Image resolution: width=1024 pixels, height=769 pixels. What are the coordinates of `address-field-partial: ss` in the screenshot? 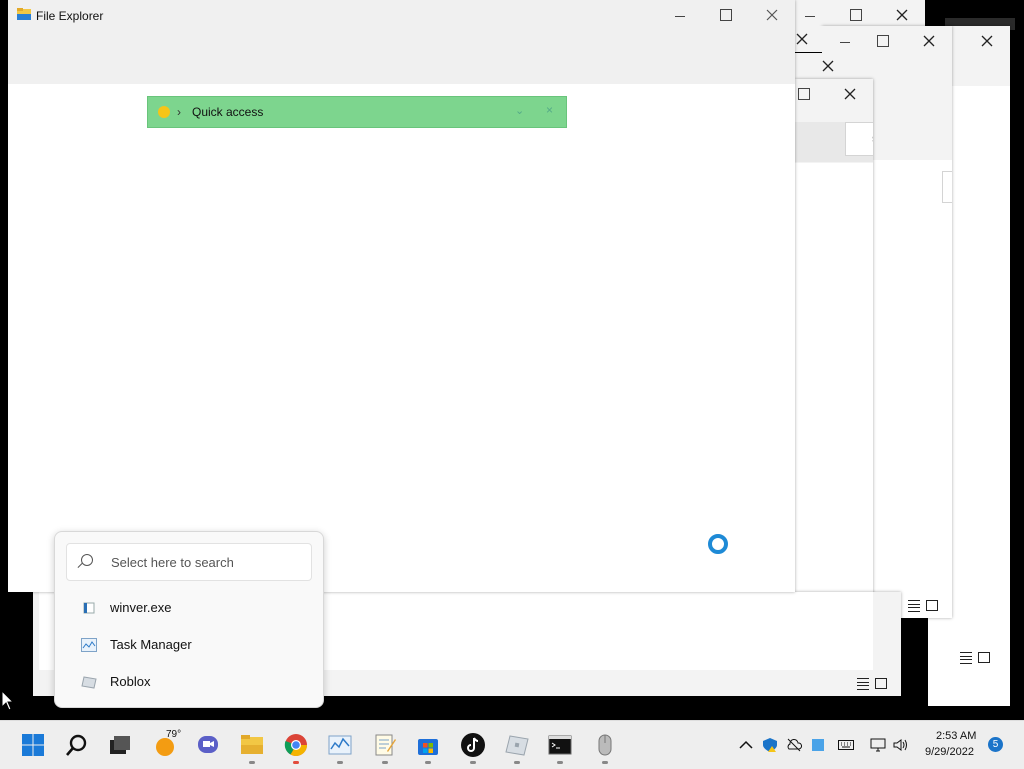 It's located at (859, 139).